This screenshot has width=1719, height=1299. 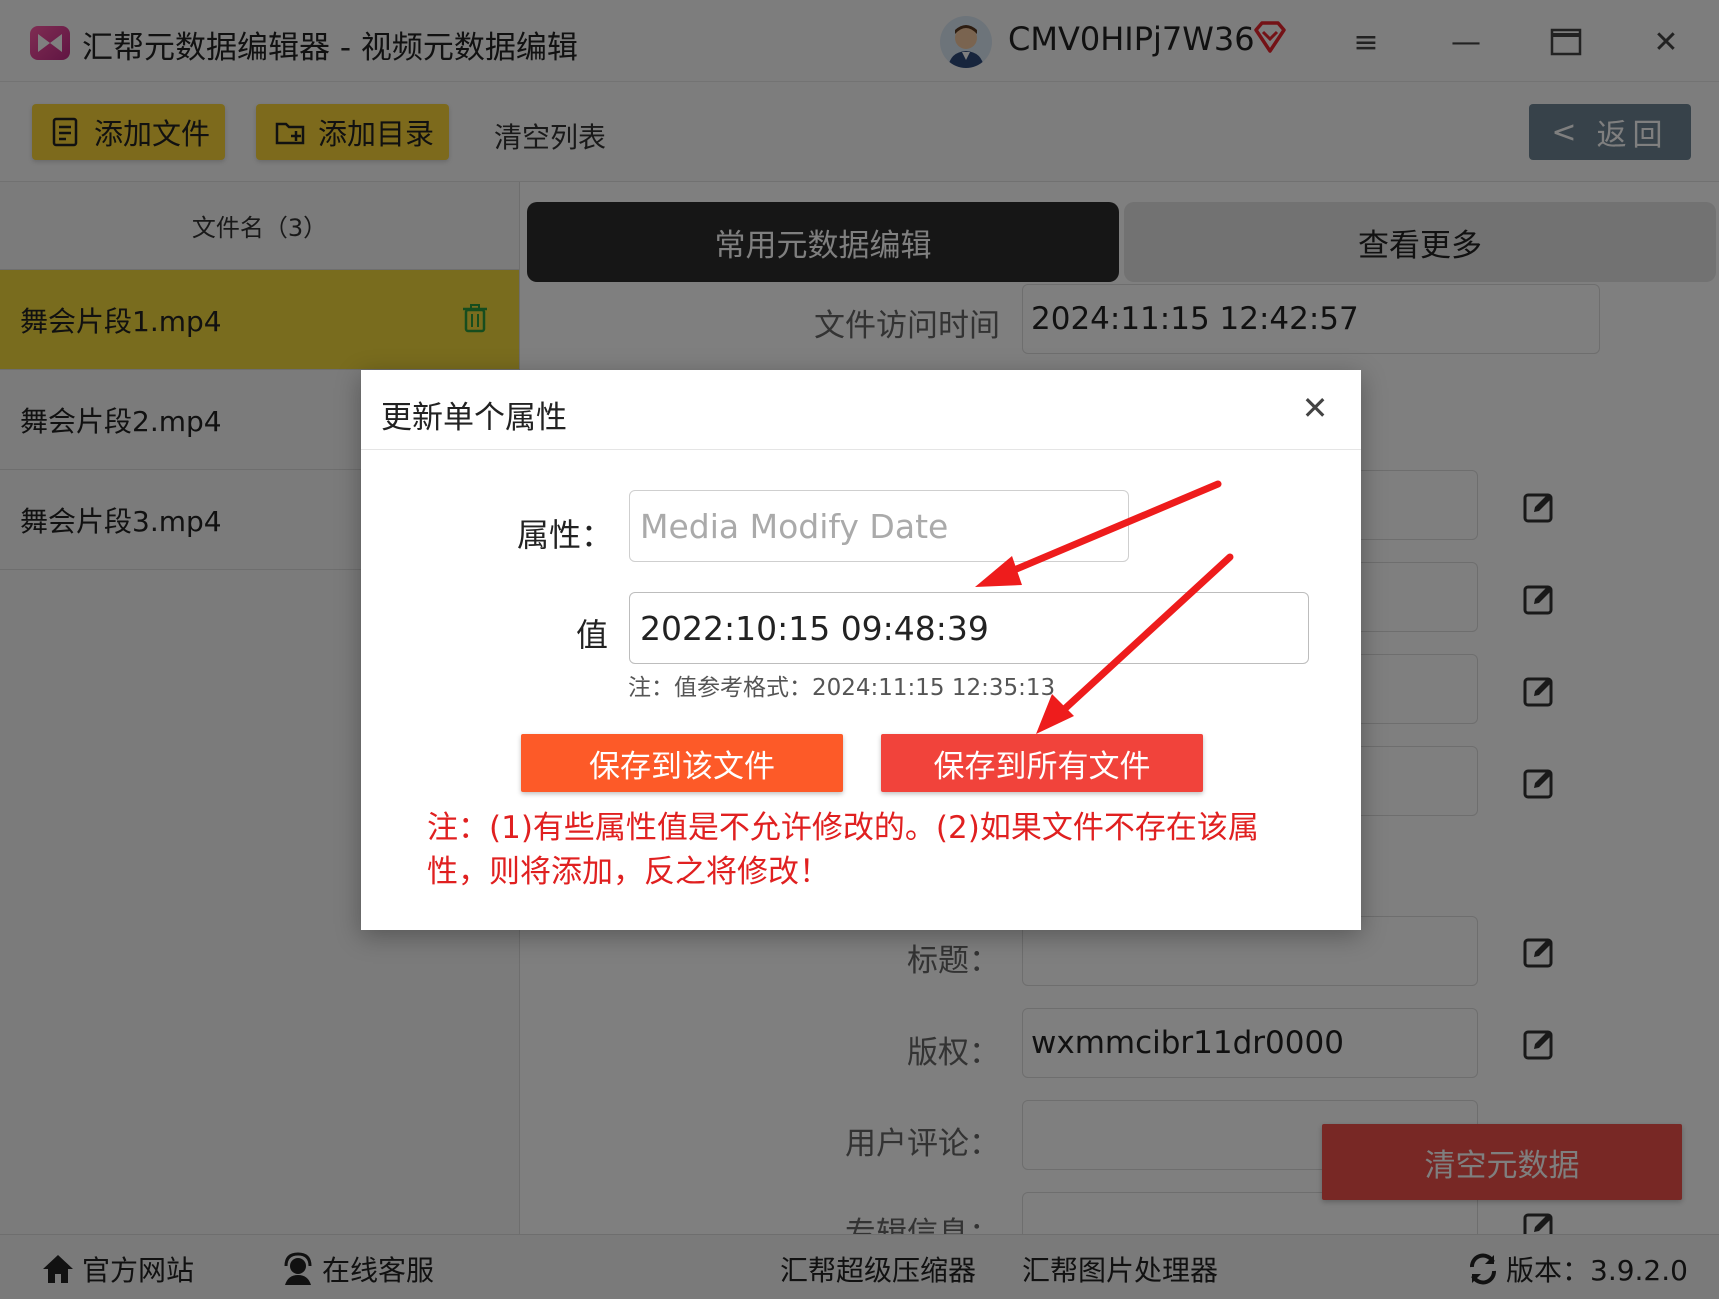 I want to click on value-input, so click(x=969, y=628).